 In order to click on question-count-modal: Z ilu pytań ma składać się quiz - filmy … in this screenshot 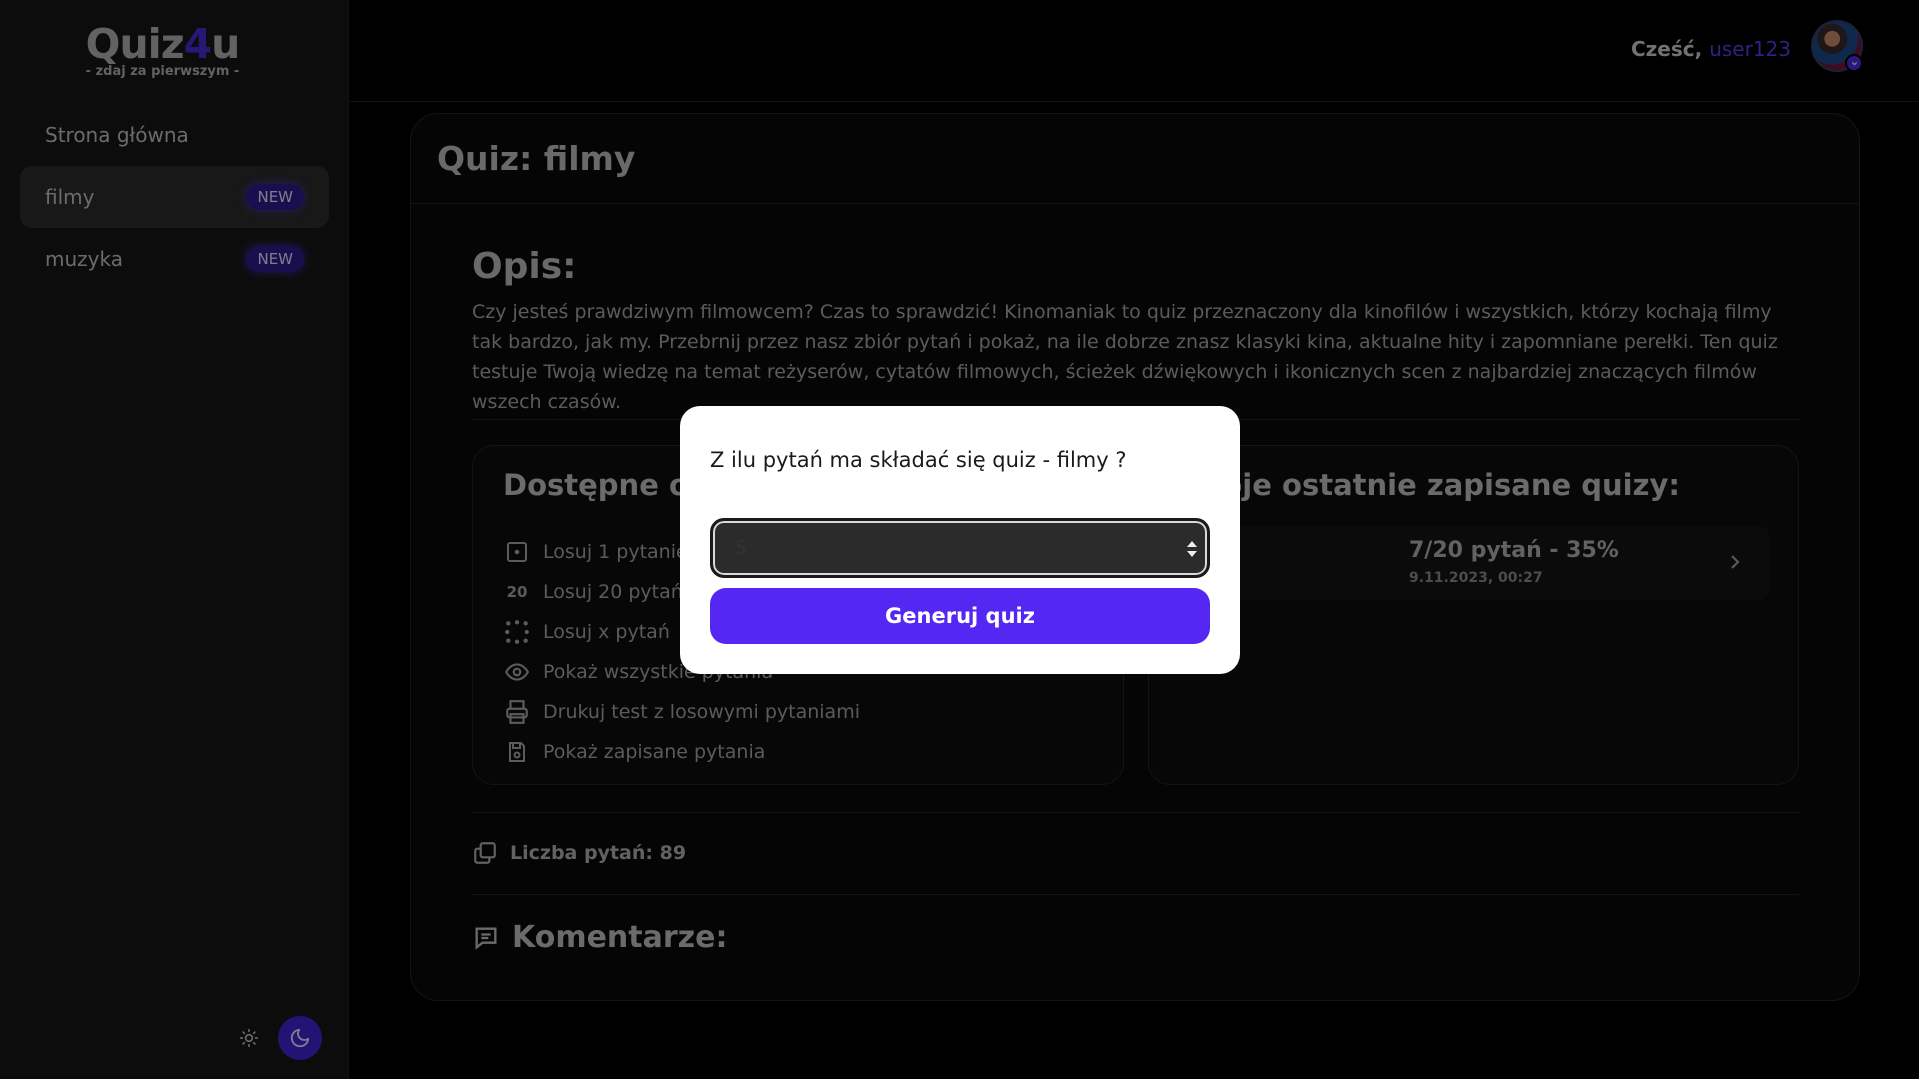, I will do `click(960, 540)`.